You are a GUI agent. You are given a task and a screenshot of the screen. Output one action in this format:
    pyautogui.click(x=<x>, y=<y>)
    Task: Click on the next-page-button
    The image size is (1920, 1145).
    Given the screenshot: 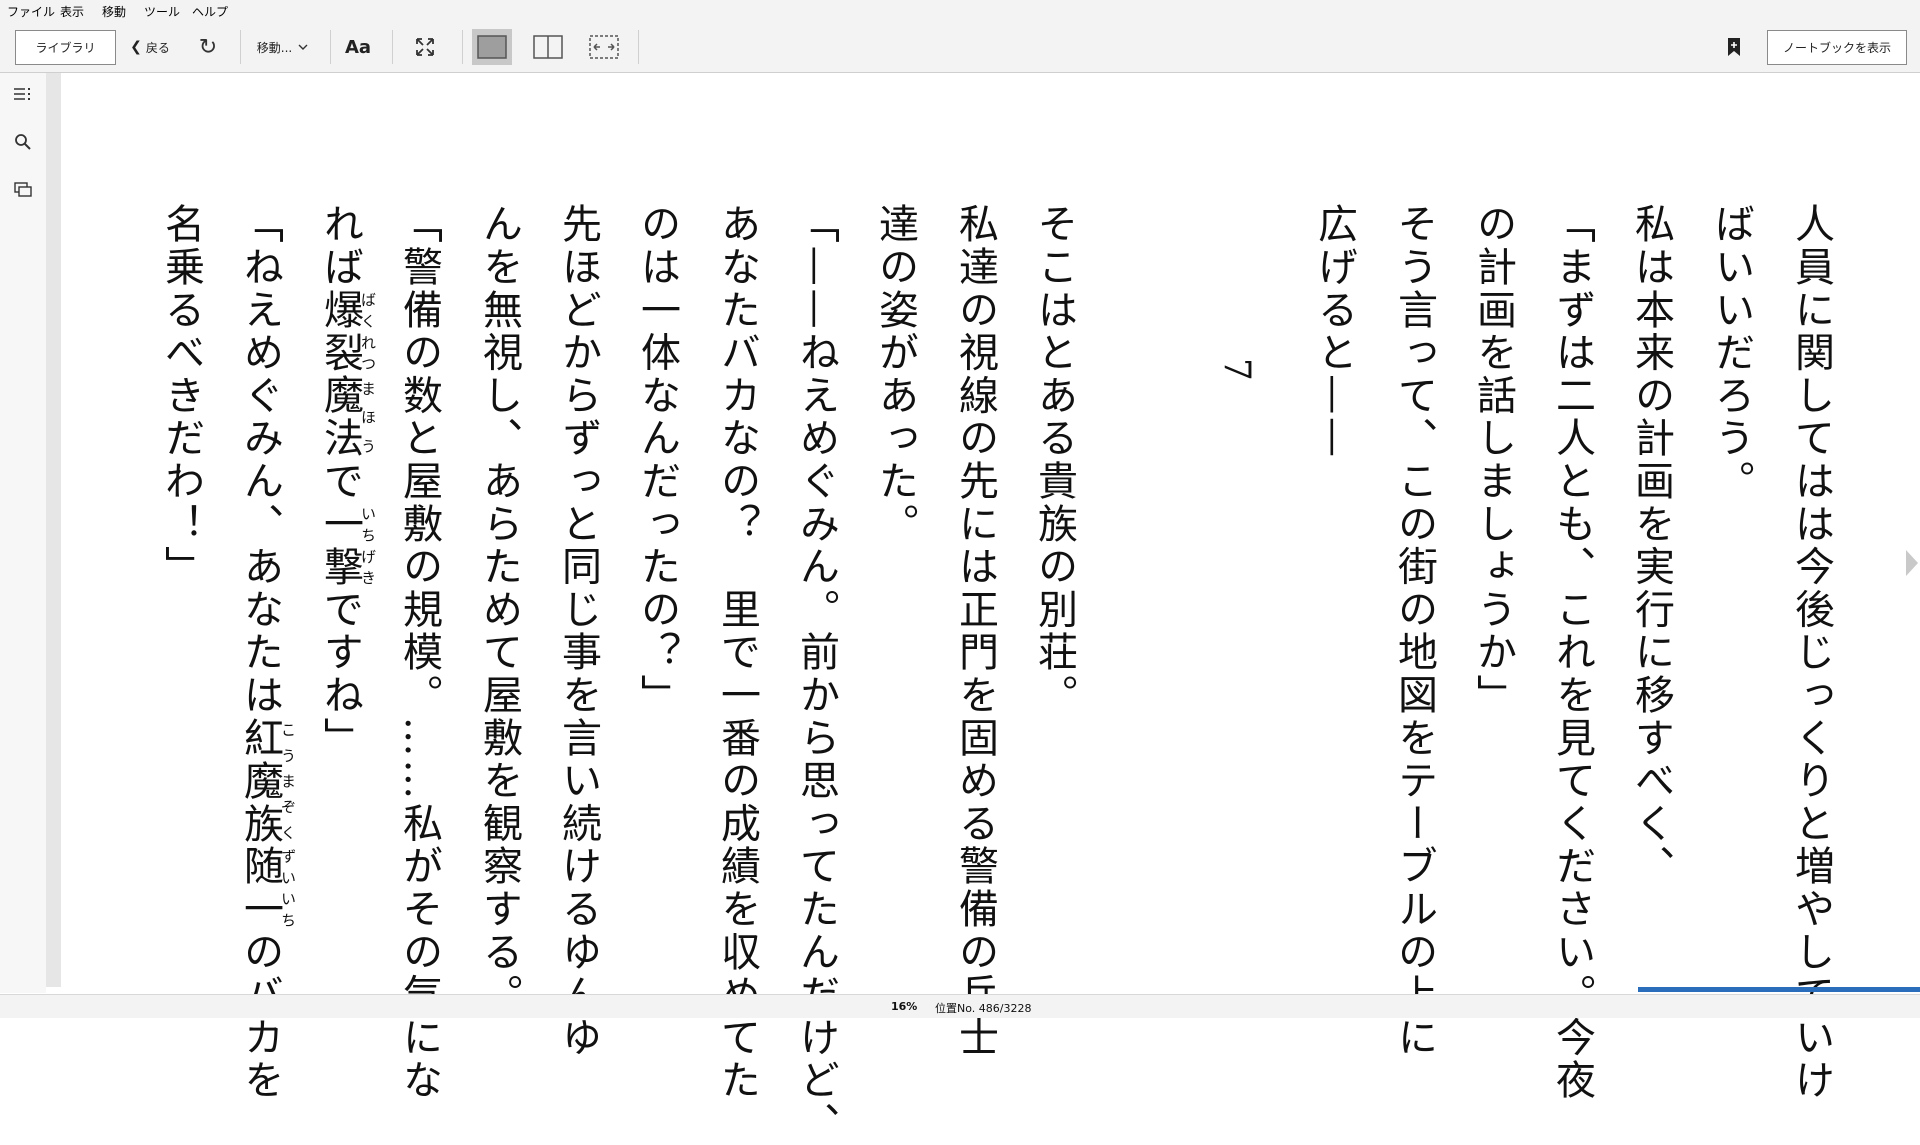 What is the action you would take?
    pyautogui.click(x=1912, y=563)
    